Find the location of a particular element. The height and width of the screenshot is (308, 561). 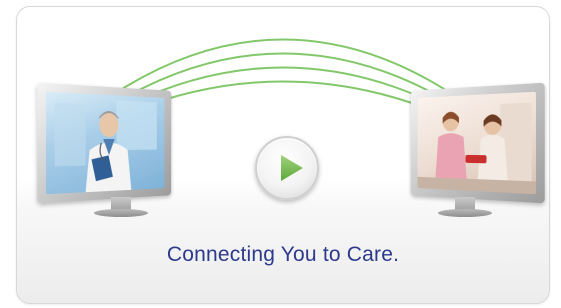

clinic-illustration is located at coordinates (476, 148).